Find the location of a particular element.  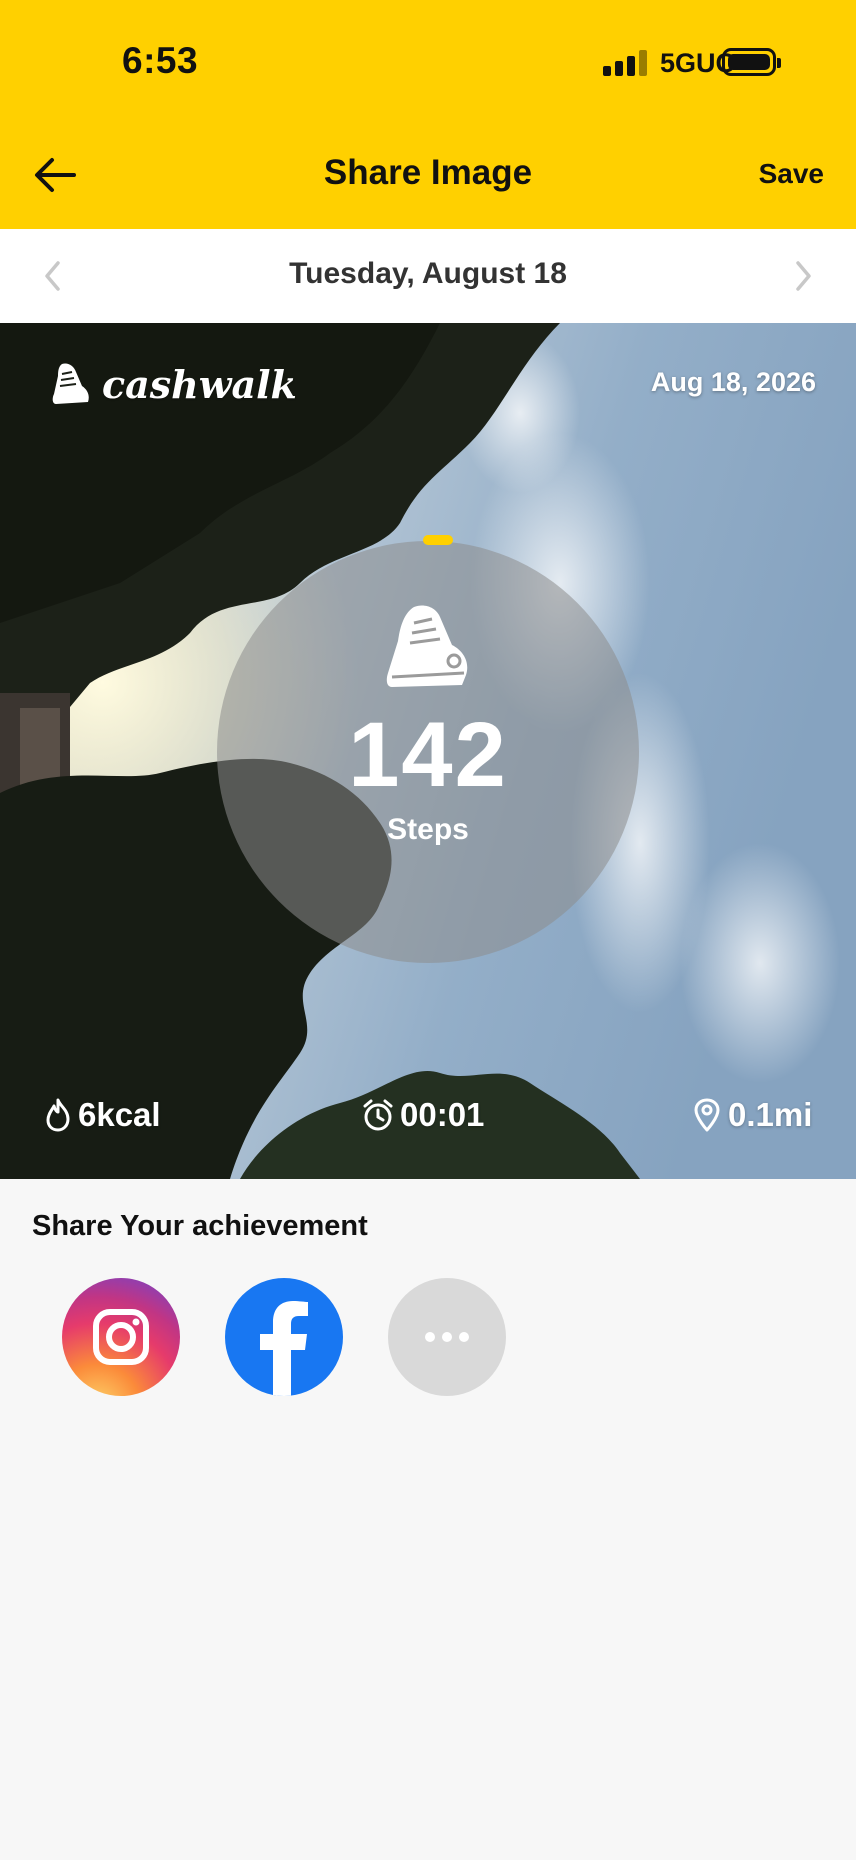

distance-stat: 0.1mi is located at coordinates (752, 1115).